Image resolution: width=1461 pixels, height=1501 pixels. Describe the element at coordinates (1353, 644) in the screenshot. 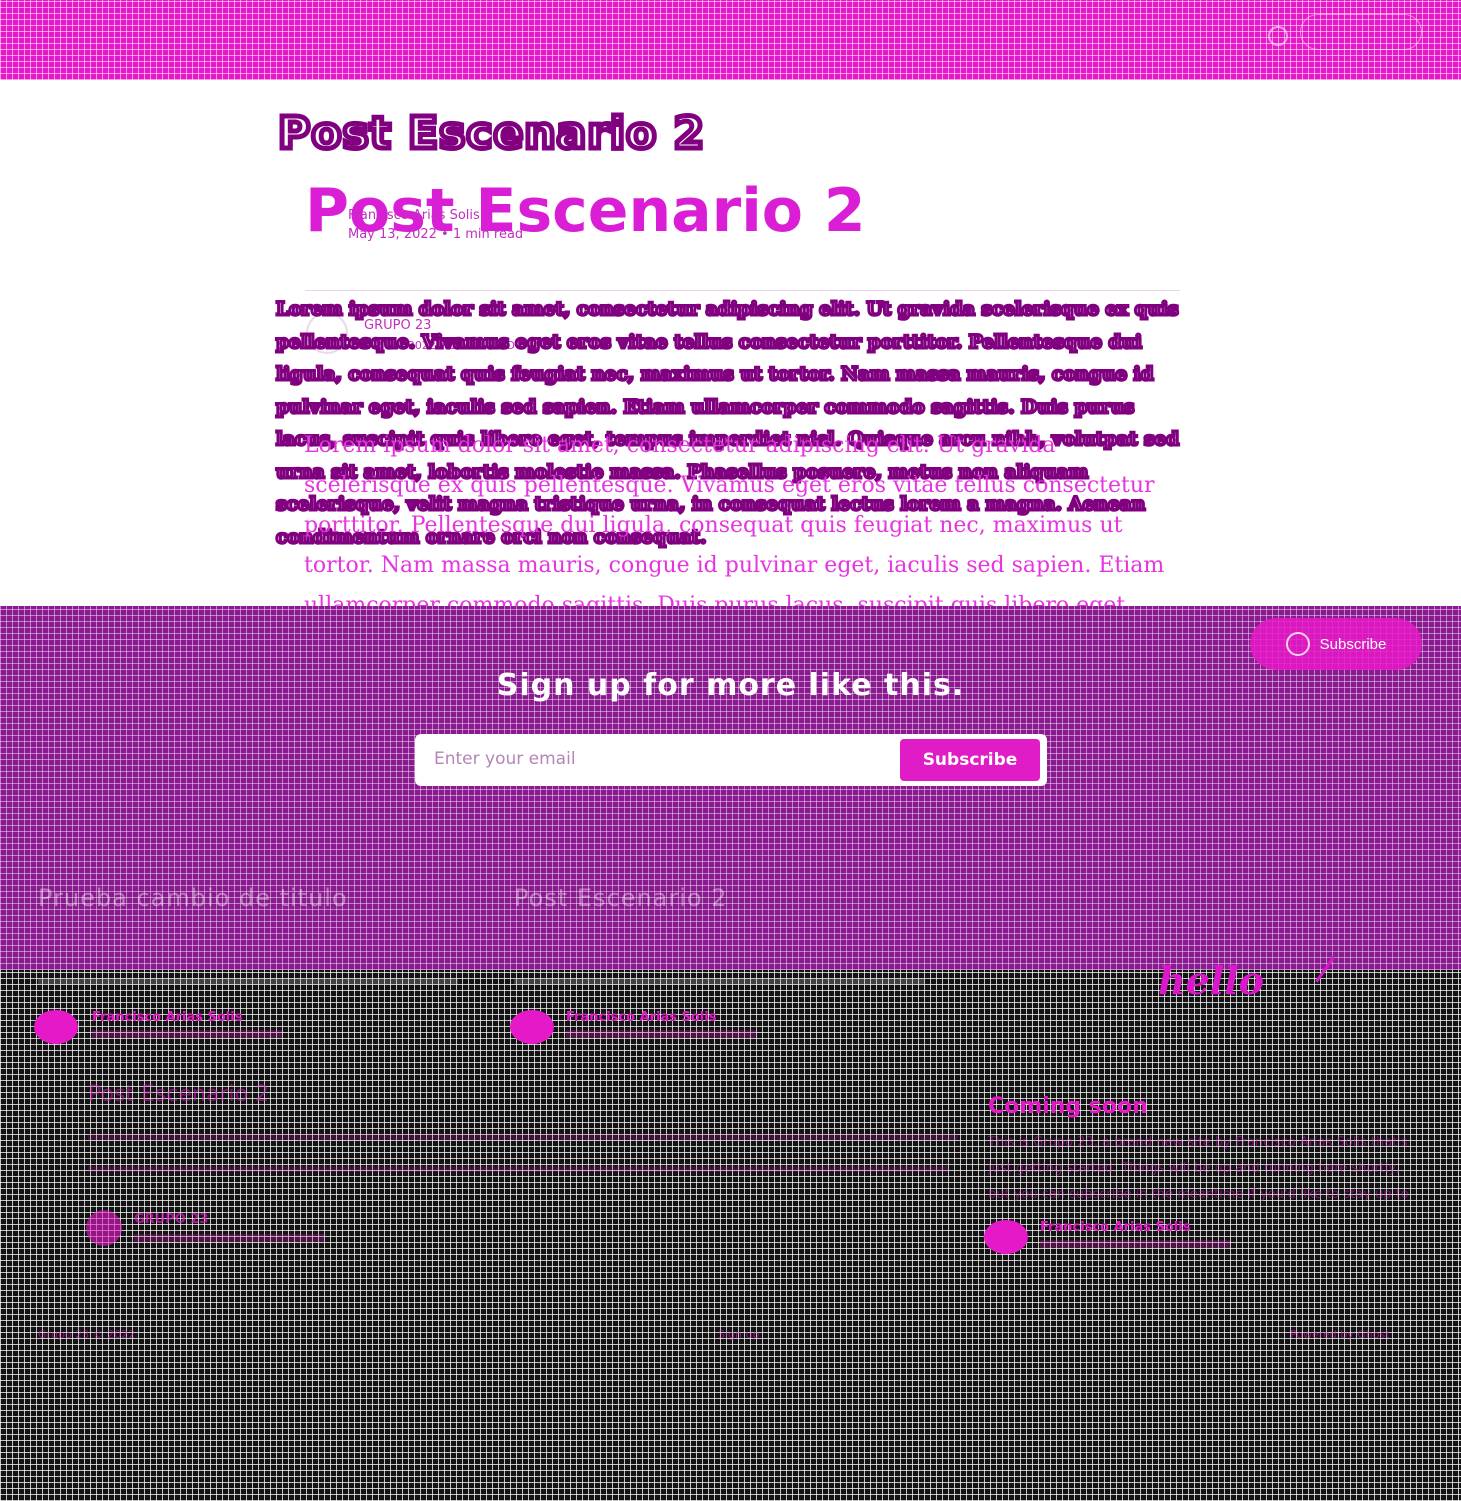

I see `floating-subscribe-label: Subscribe` at that location.